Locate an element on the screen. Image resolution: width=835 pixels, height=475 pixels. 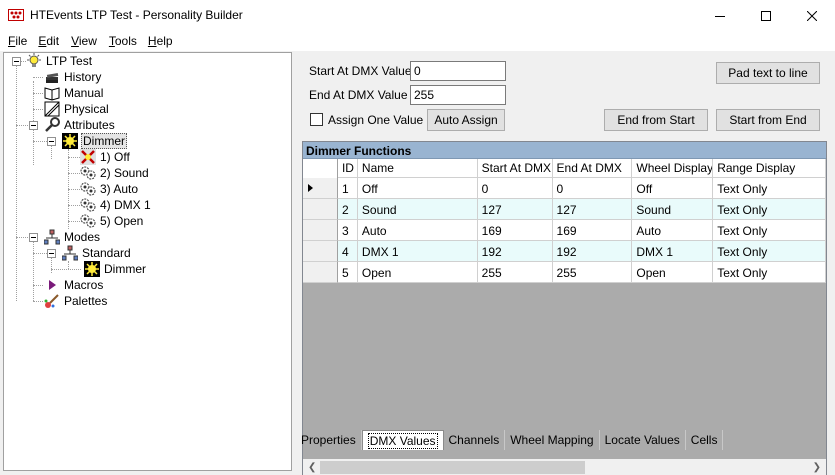
expander-attributes is located at coordinates (33, 125).